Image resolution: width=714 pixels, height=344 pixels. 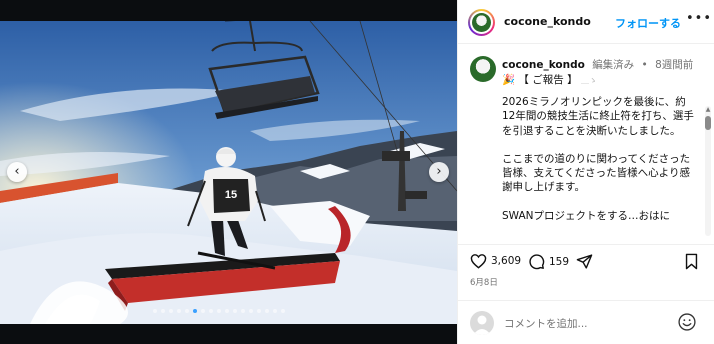 What do you see at coordinates (708, 171) in the screenshot?
I see `caption-scrollbar: ▲` at bounding box center [708, 171].